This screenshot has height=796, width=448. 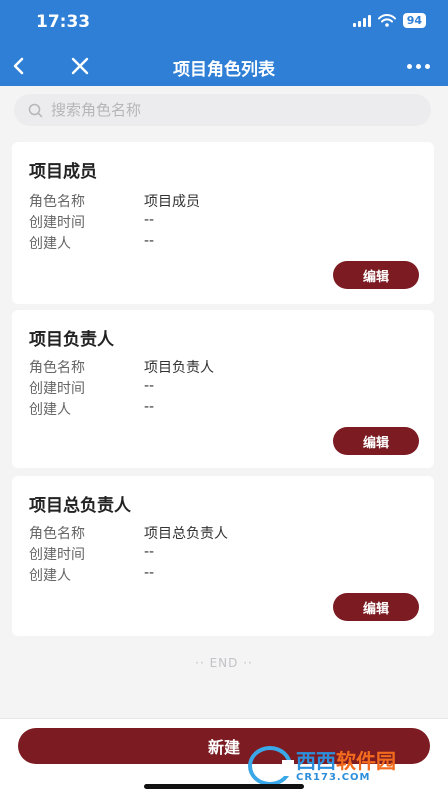 I want to click on role-name-value: 项目总负责人, so click(x=186, y=534).